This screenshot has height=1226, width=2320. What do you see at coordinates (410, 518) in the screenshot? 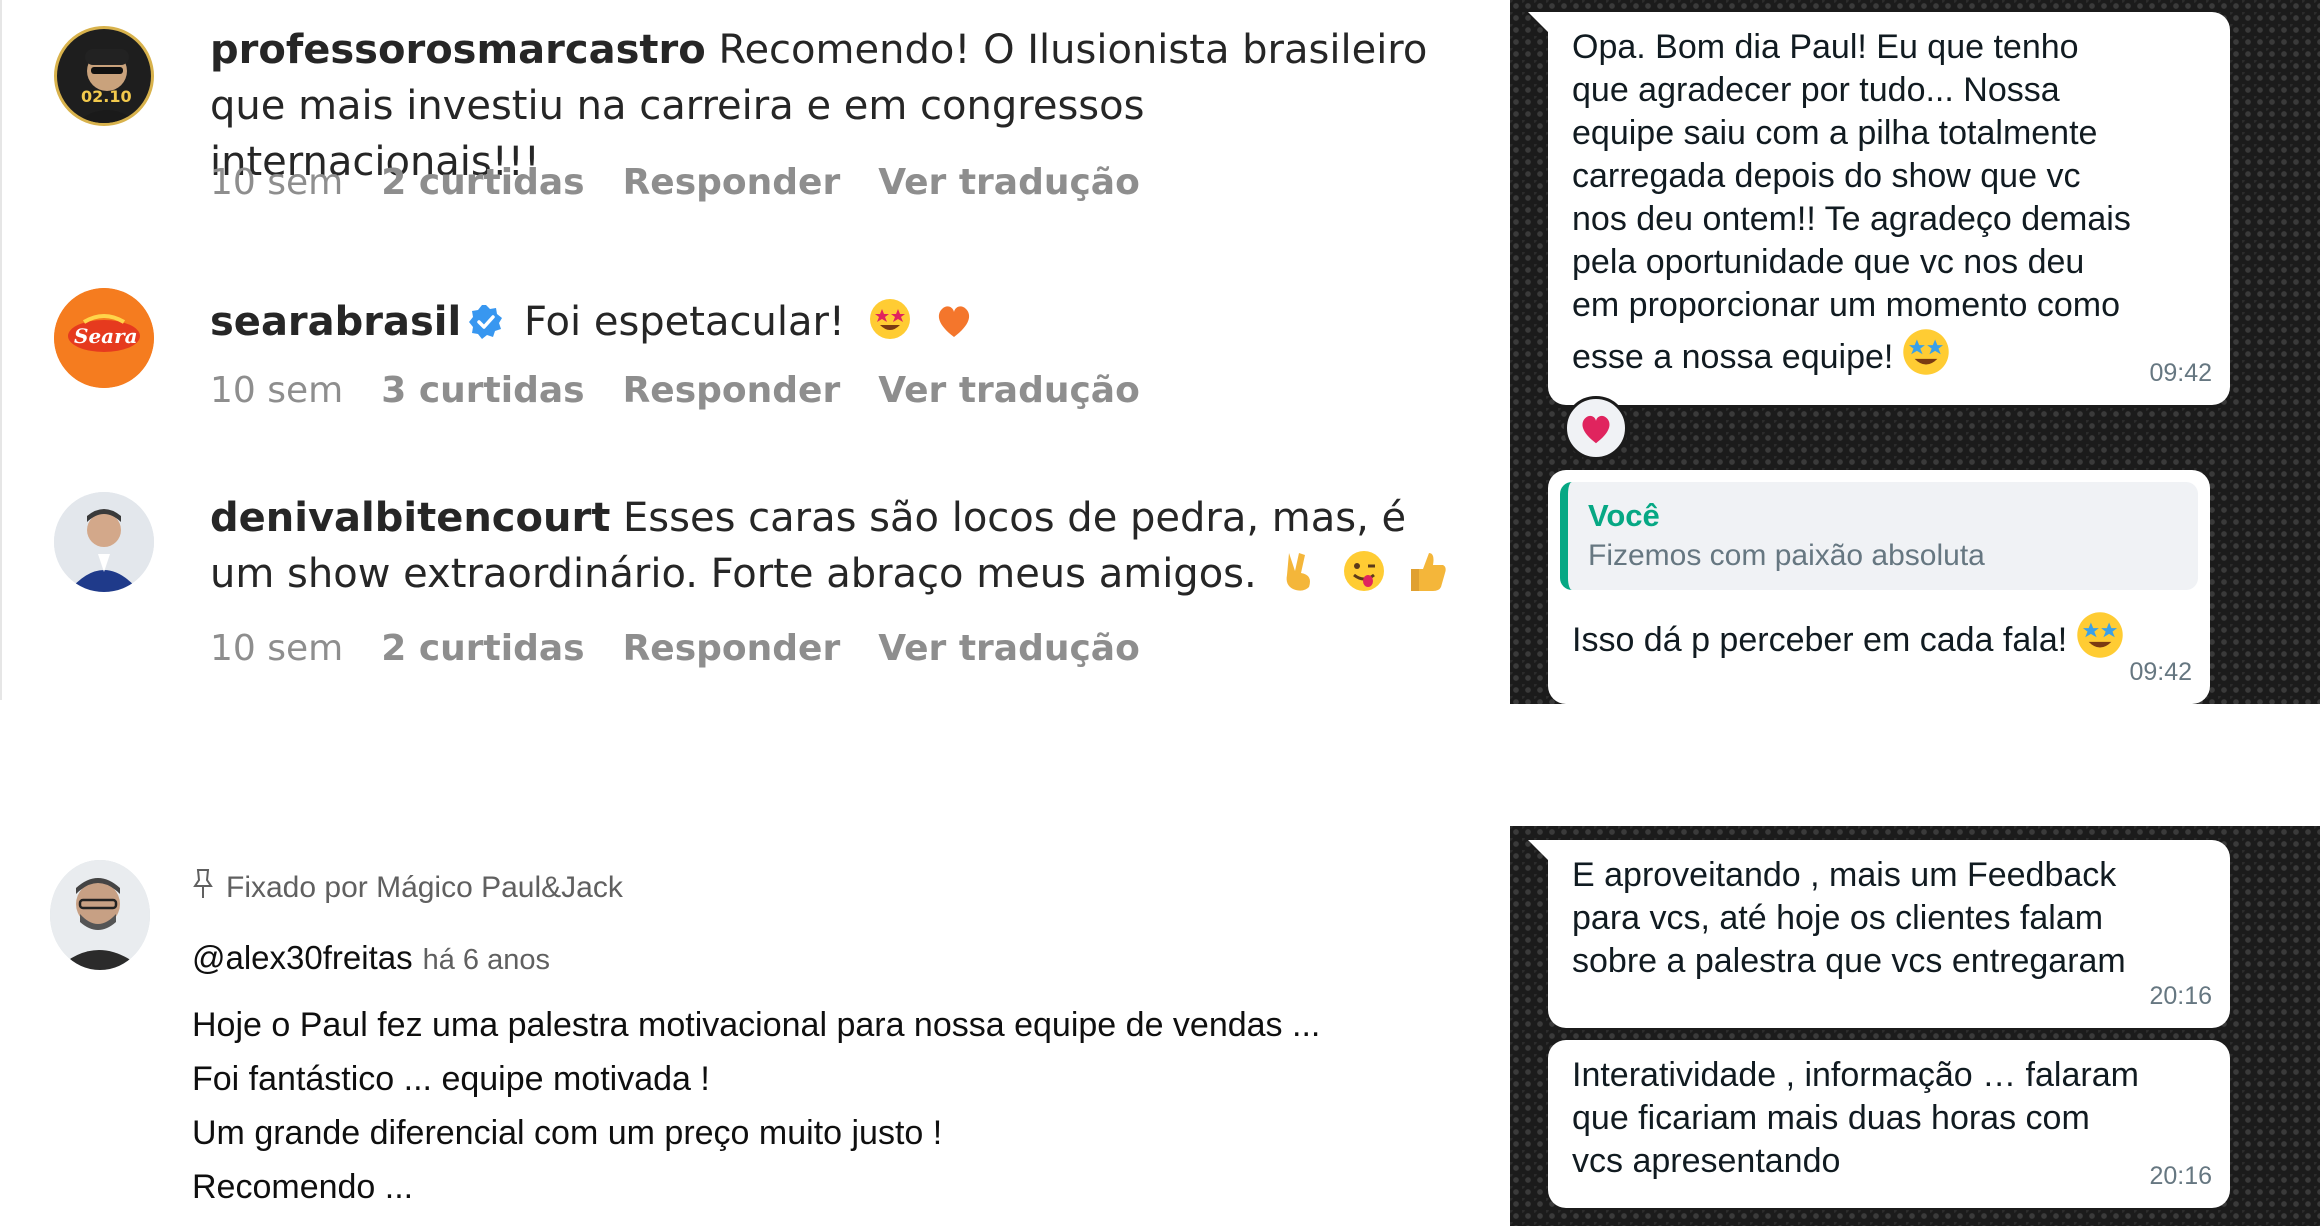
I see `comment-username: denivalbitencourt` at bounding box center [410, 518].